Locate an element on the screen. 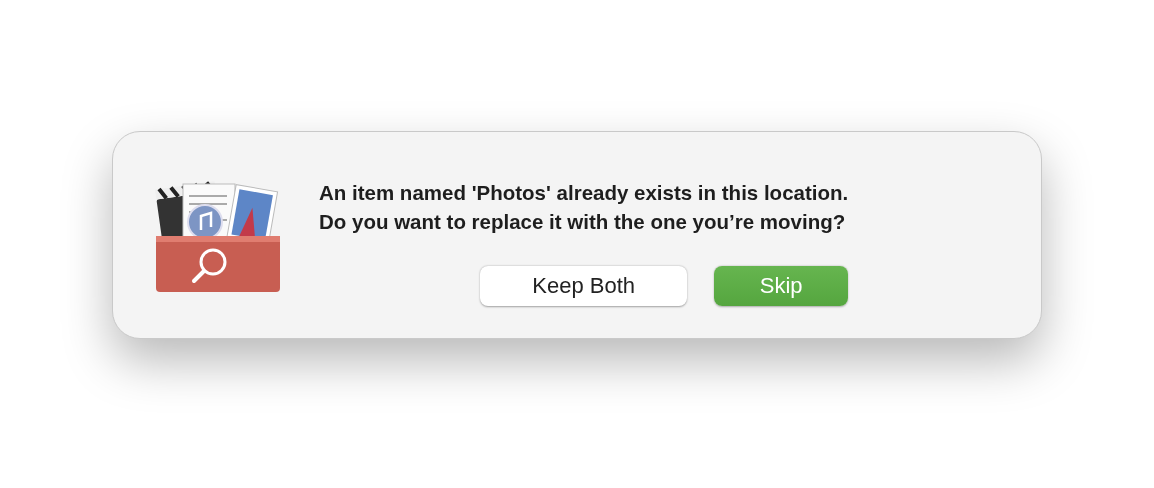  secondary-button: Keep Both is located at coordinates (584, 286).